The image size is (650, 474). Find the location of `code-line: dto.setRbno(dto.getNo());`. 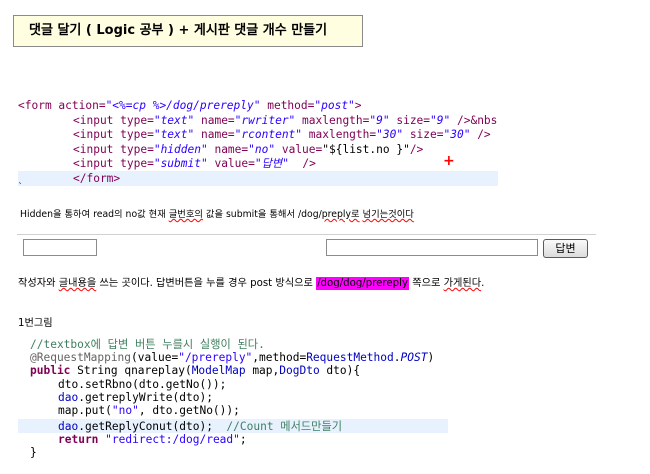

code-line: dto.setRbno(dto.getNo()); is located at coordinates (142, 384).